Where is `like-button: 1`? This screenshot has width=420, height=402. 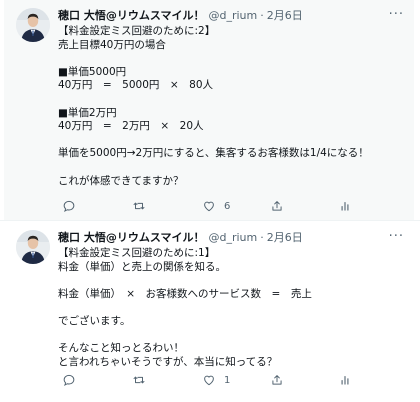 like-button: 1 is located at coordinates (216, 380).